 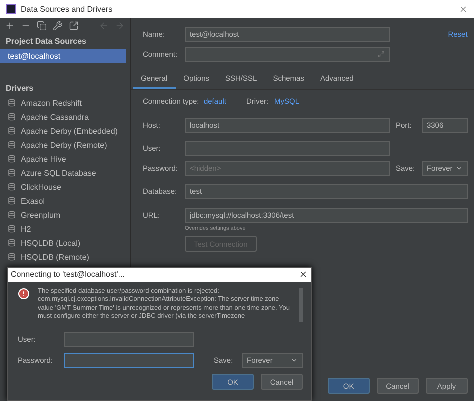 What do you see at coordinates (129, 360) in the screenshot?
I see `password-field` at bounding box center [129, 360].